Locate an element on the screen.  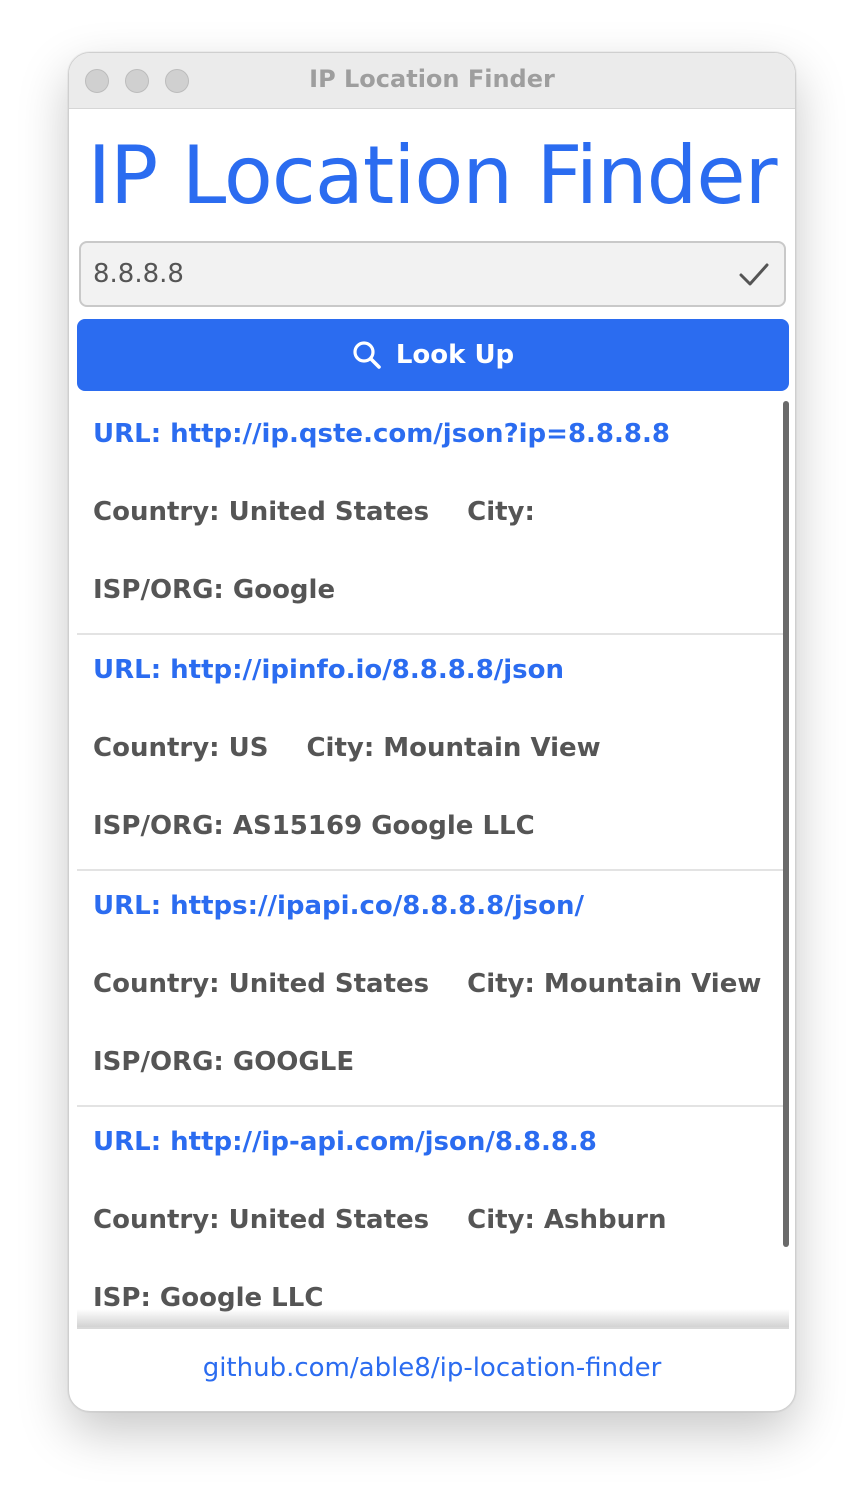
result-location: Country: US City: Mountain View is located at coordinates (347, 748).